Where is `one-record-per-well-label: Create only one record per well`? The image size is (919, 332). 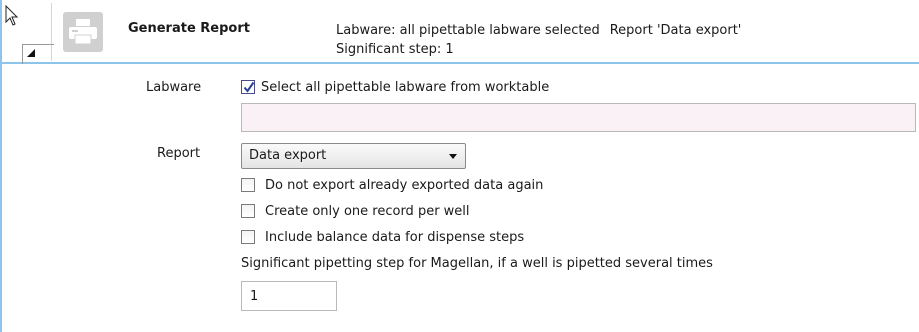
one-record-per-well-label: Create only one record per well is located at coordinates (367, 211).